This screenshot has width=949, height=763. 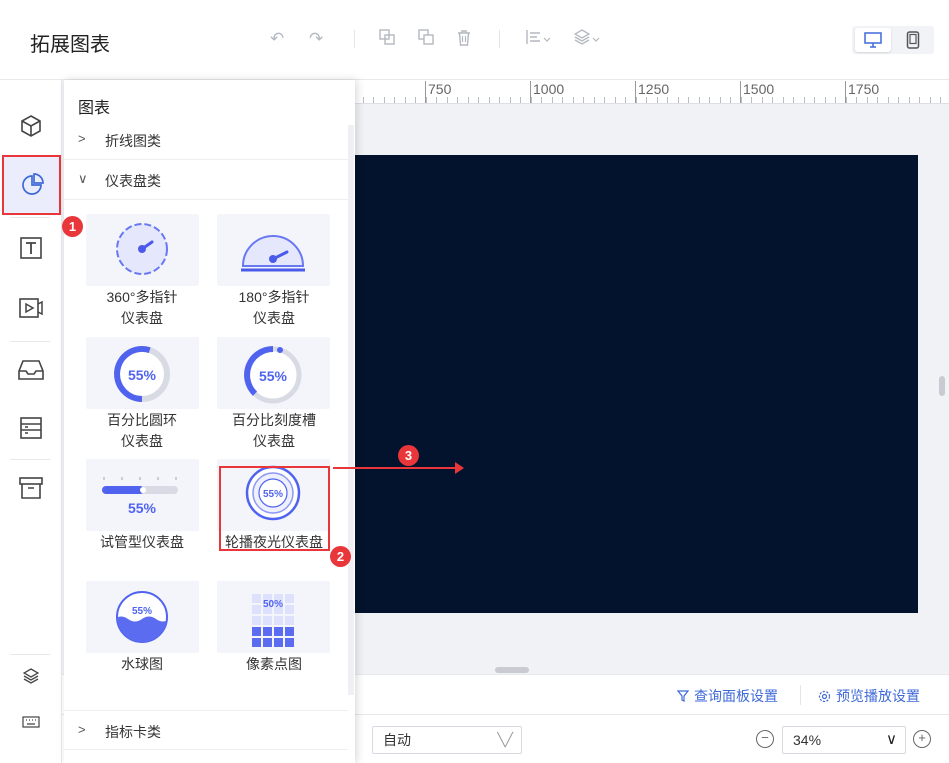 What do you see at coordinates (273, 604) in the screenshot?
I see `card-value: 50%` at bounding box center [273, 604].